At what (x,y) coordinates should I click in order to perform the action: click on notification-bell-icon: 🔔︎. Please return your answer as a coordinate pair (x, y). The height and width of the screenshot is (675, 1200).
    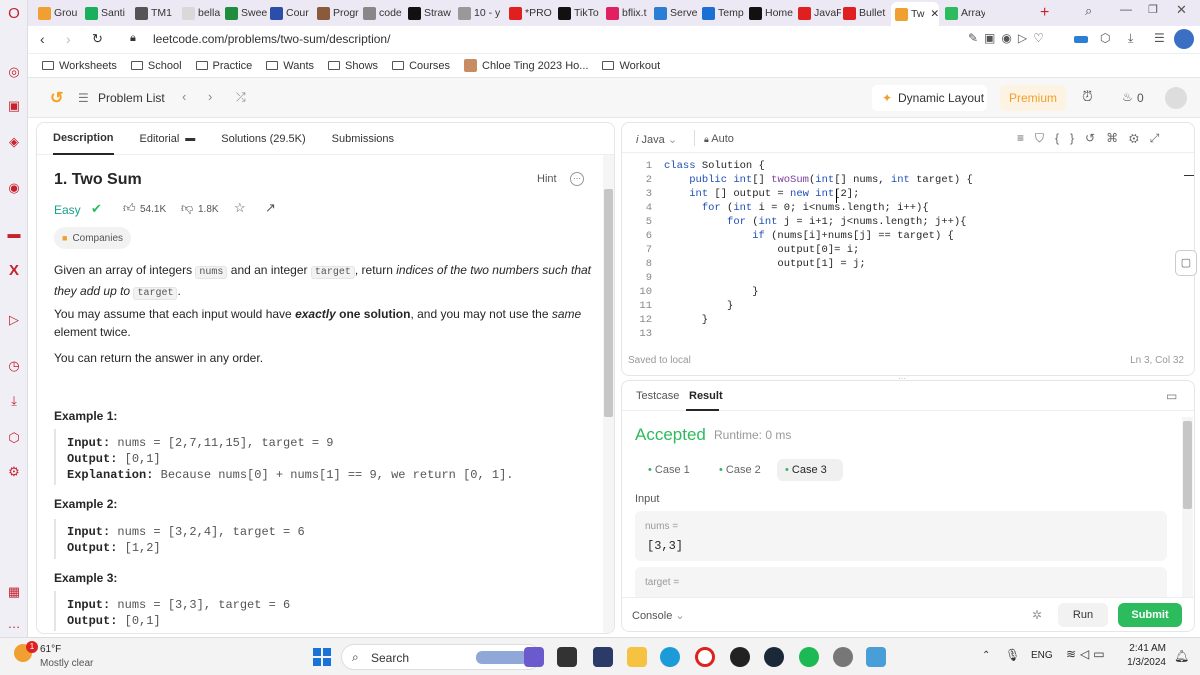
    Looking at the image, I should click on (1181, 656).